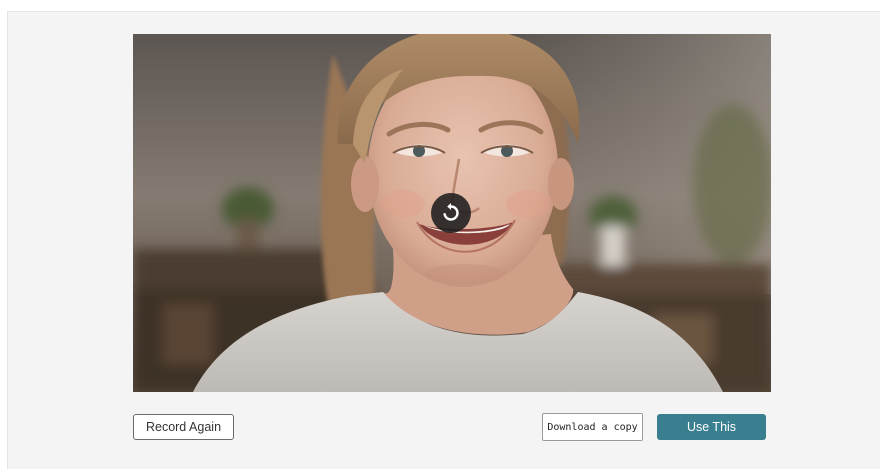  What do you see at coordinates (183, 427) in the screenshot?
I see `record-again-button: Record Again` at bounding box center [183, 427].